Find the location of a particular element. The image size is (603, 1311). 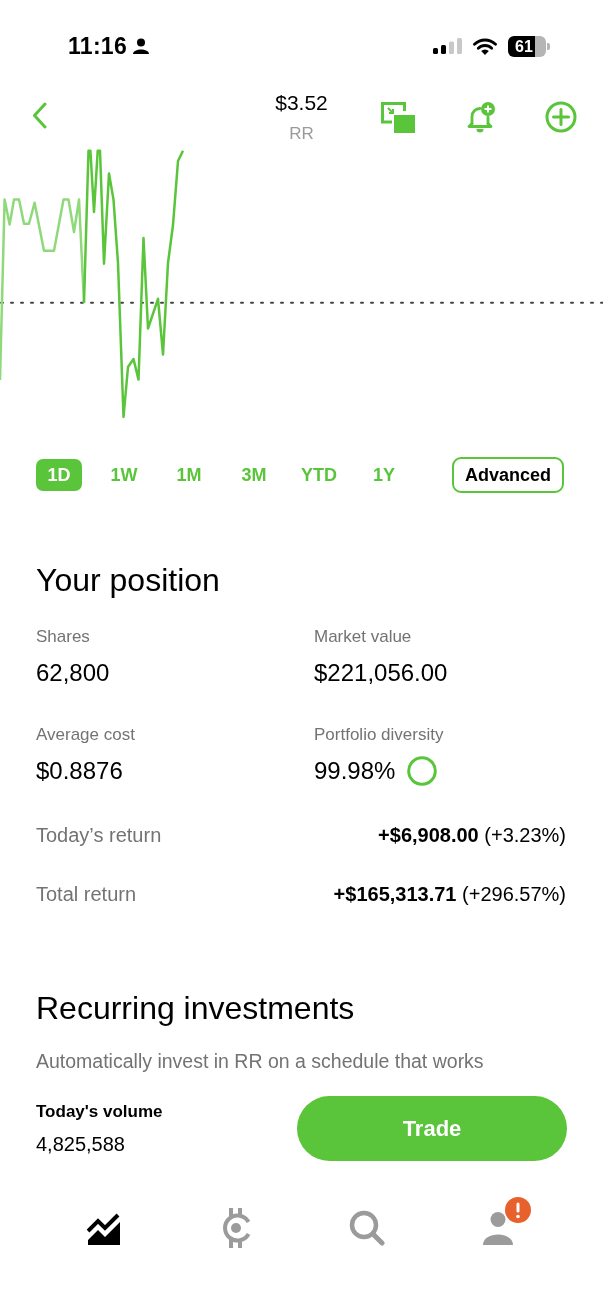

volume-label: Today's volume is located at coordinates (99, 1111).